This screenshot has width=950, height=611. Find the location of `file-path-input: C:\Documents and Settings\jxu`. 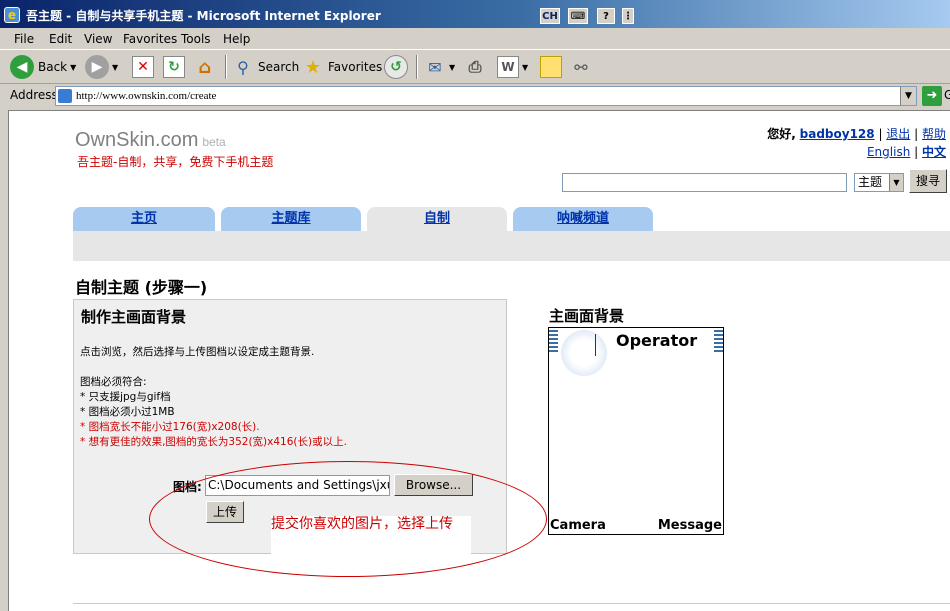

file-path-input: C:\Documents and Settings\jxu is located at coordinates (297, 485).